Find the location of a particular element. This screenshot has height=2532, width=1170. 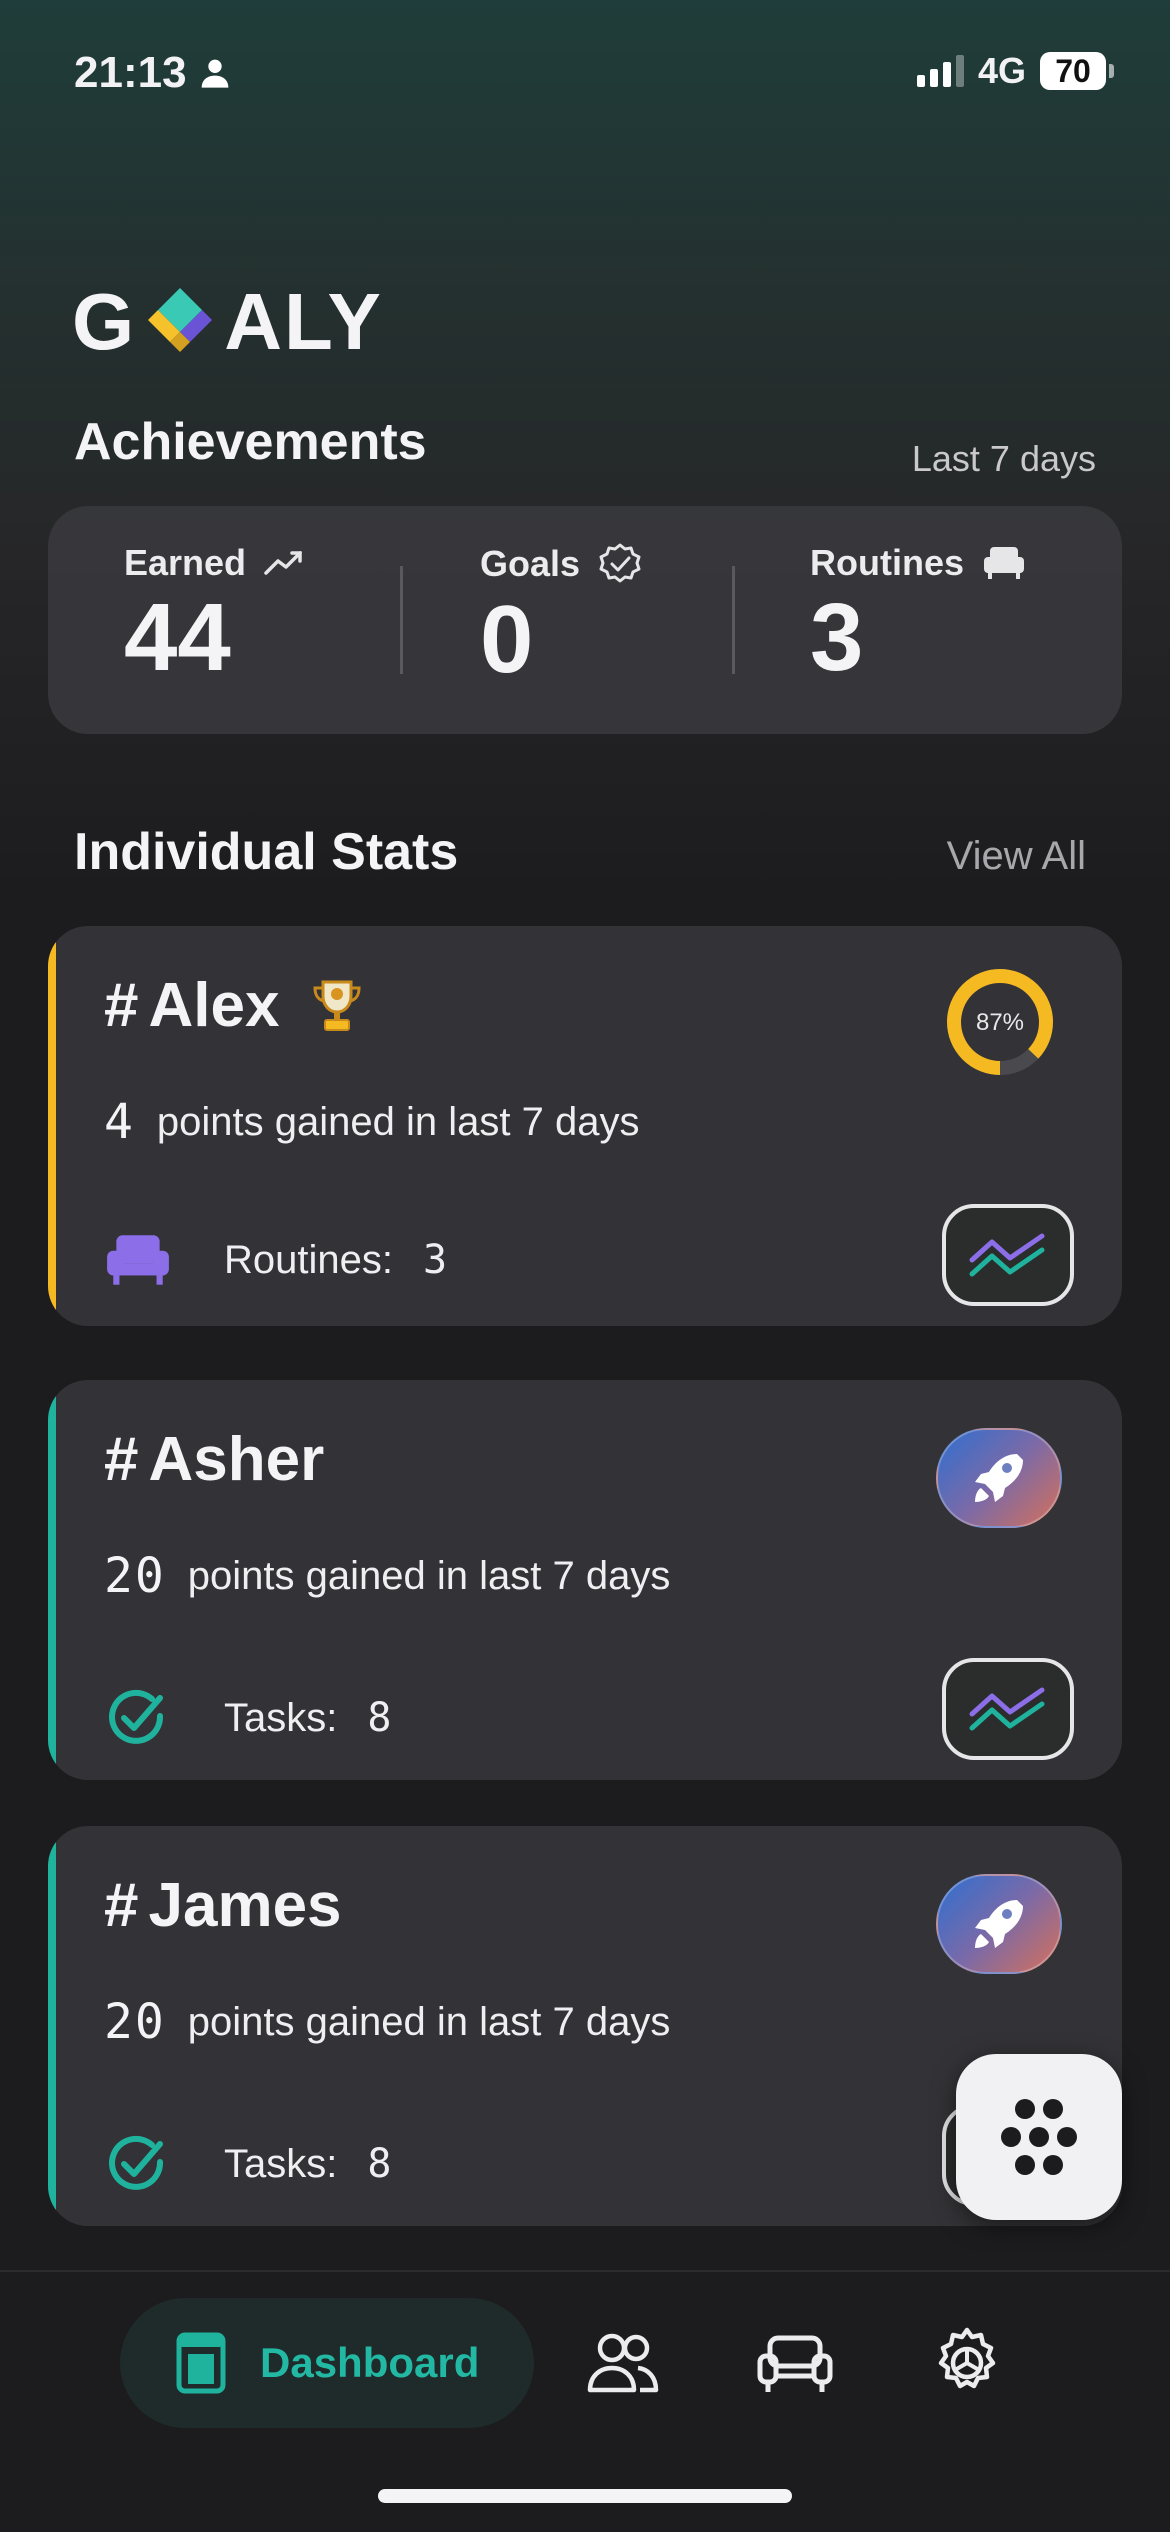

earned-label: Earned is located at coordinates (185, 562).